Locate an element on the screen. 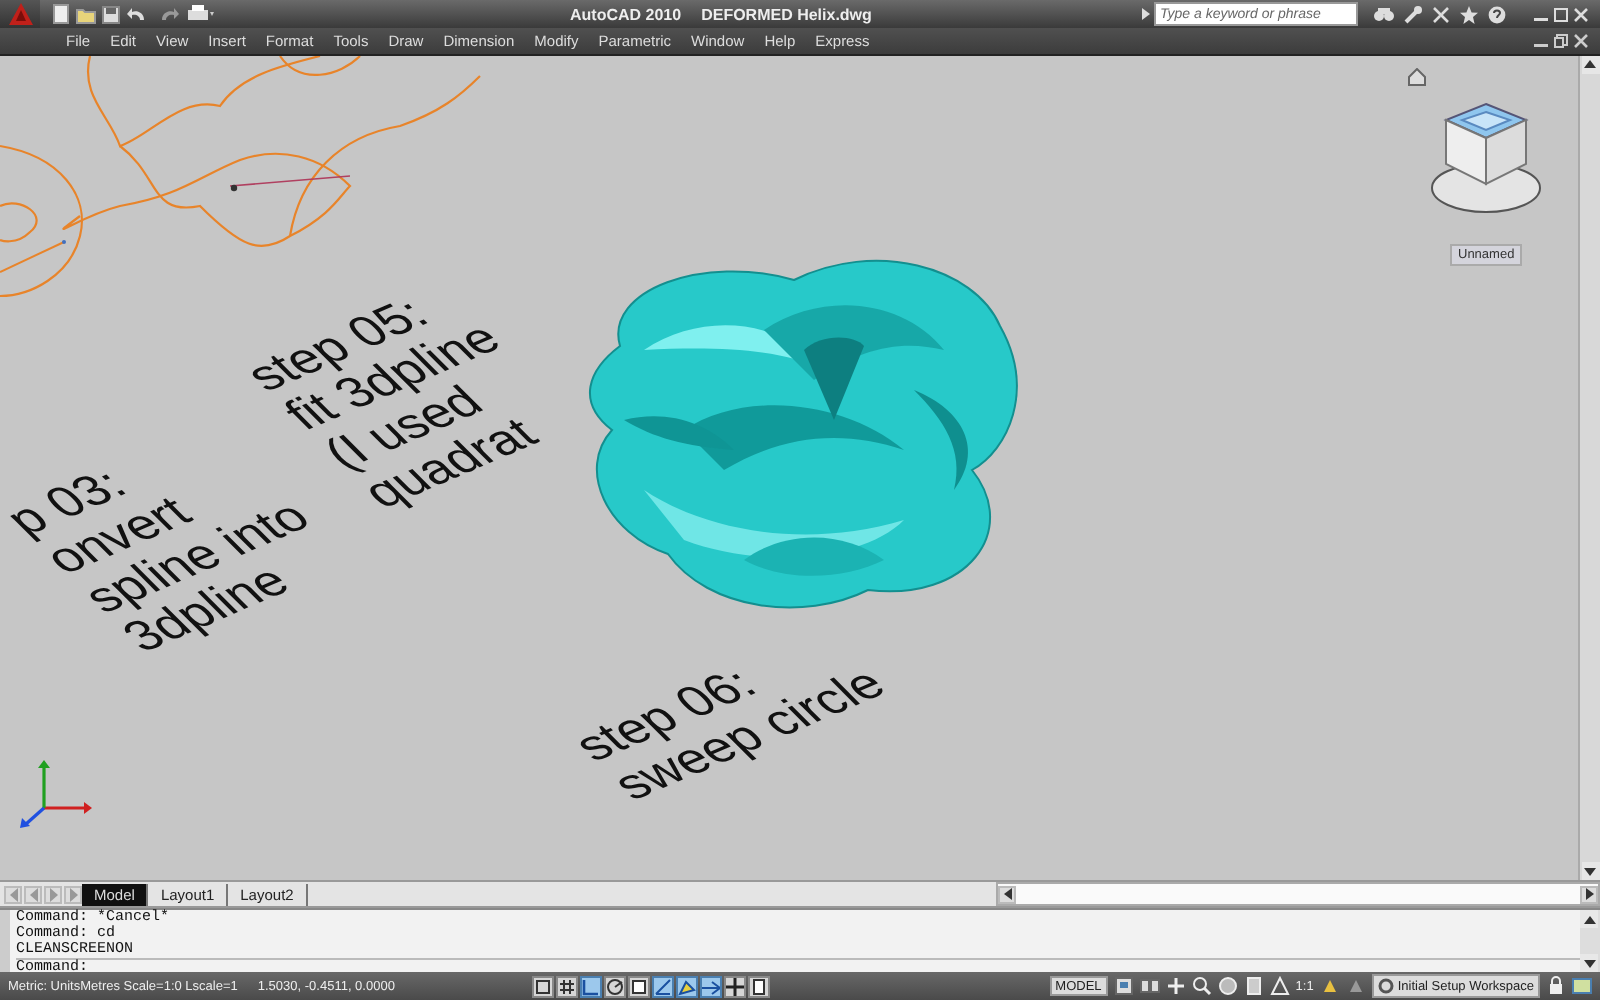 Image resolution: width=1600 pixels, height=1000 pixels. grid-toggle is located at coordinates (567, 986).